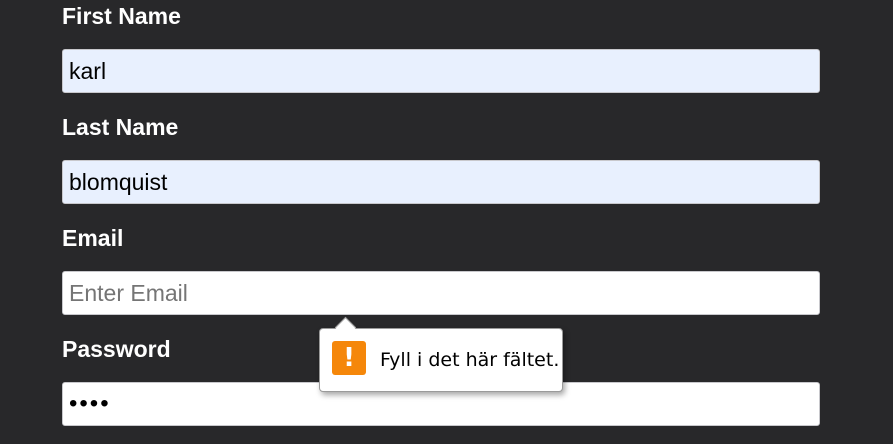 Image resolution: width=893 pixels, height=444 pixels. I want to click on email-input, so click(441, 293).